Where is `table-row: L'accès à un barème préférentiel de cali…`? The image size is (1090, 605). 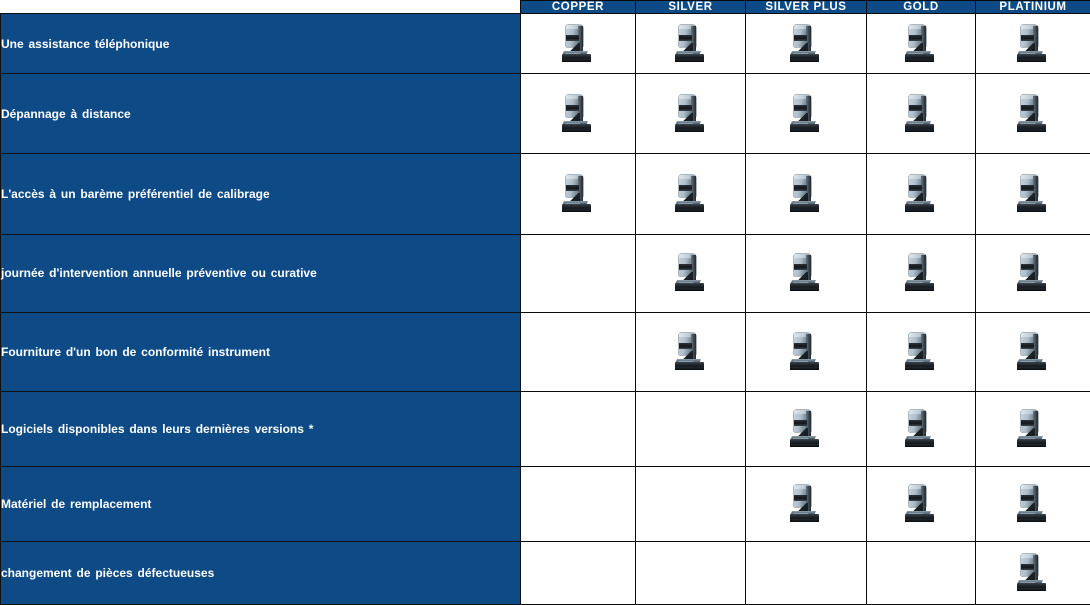 table-row: L'accès à un barème préférentiel de cali… is located at coordinates (545, 194).